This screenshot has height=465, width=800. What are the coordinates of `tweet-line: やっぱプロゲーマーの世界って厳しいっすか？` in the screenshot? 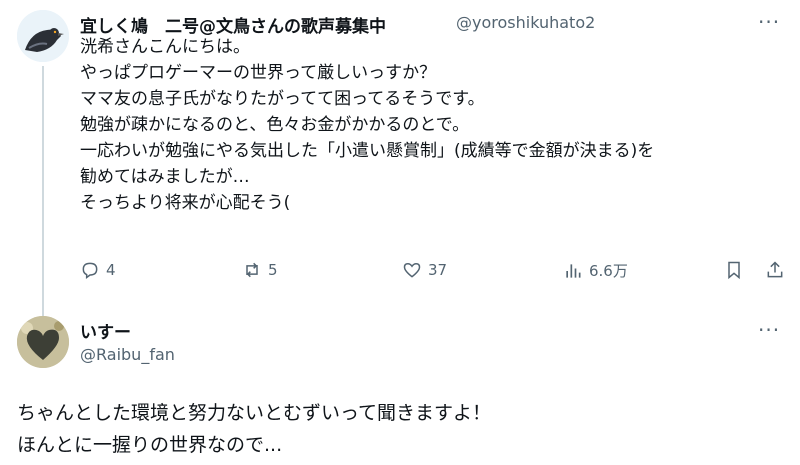 It's located at (258, 73).